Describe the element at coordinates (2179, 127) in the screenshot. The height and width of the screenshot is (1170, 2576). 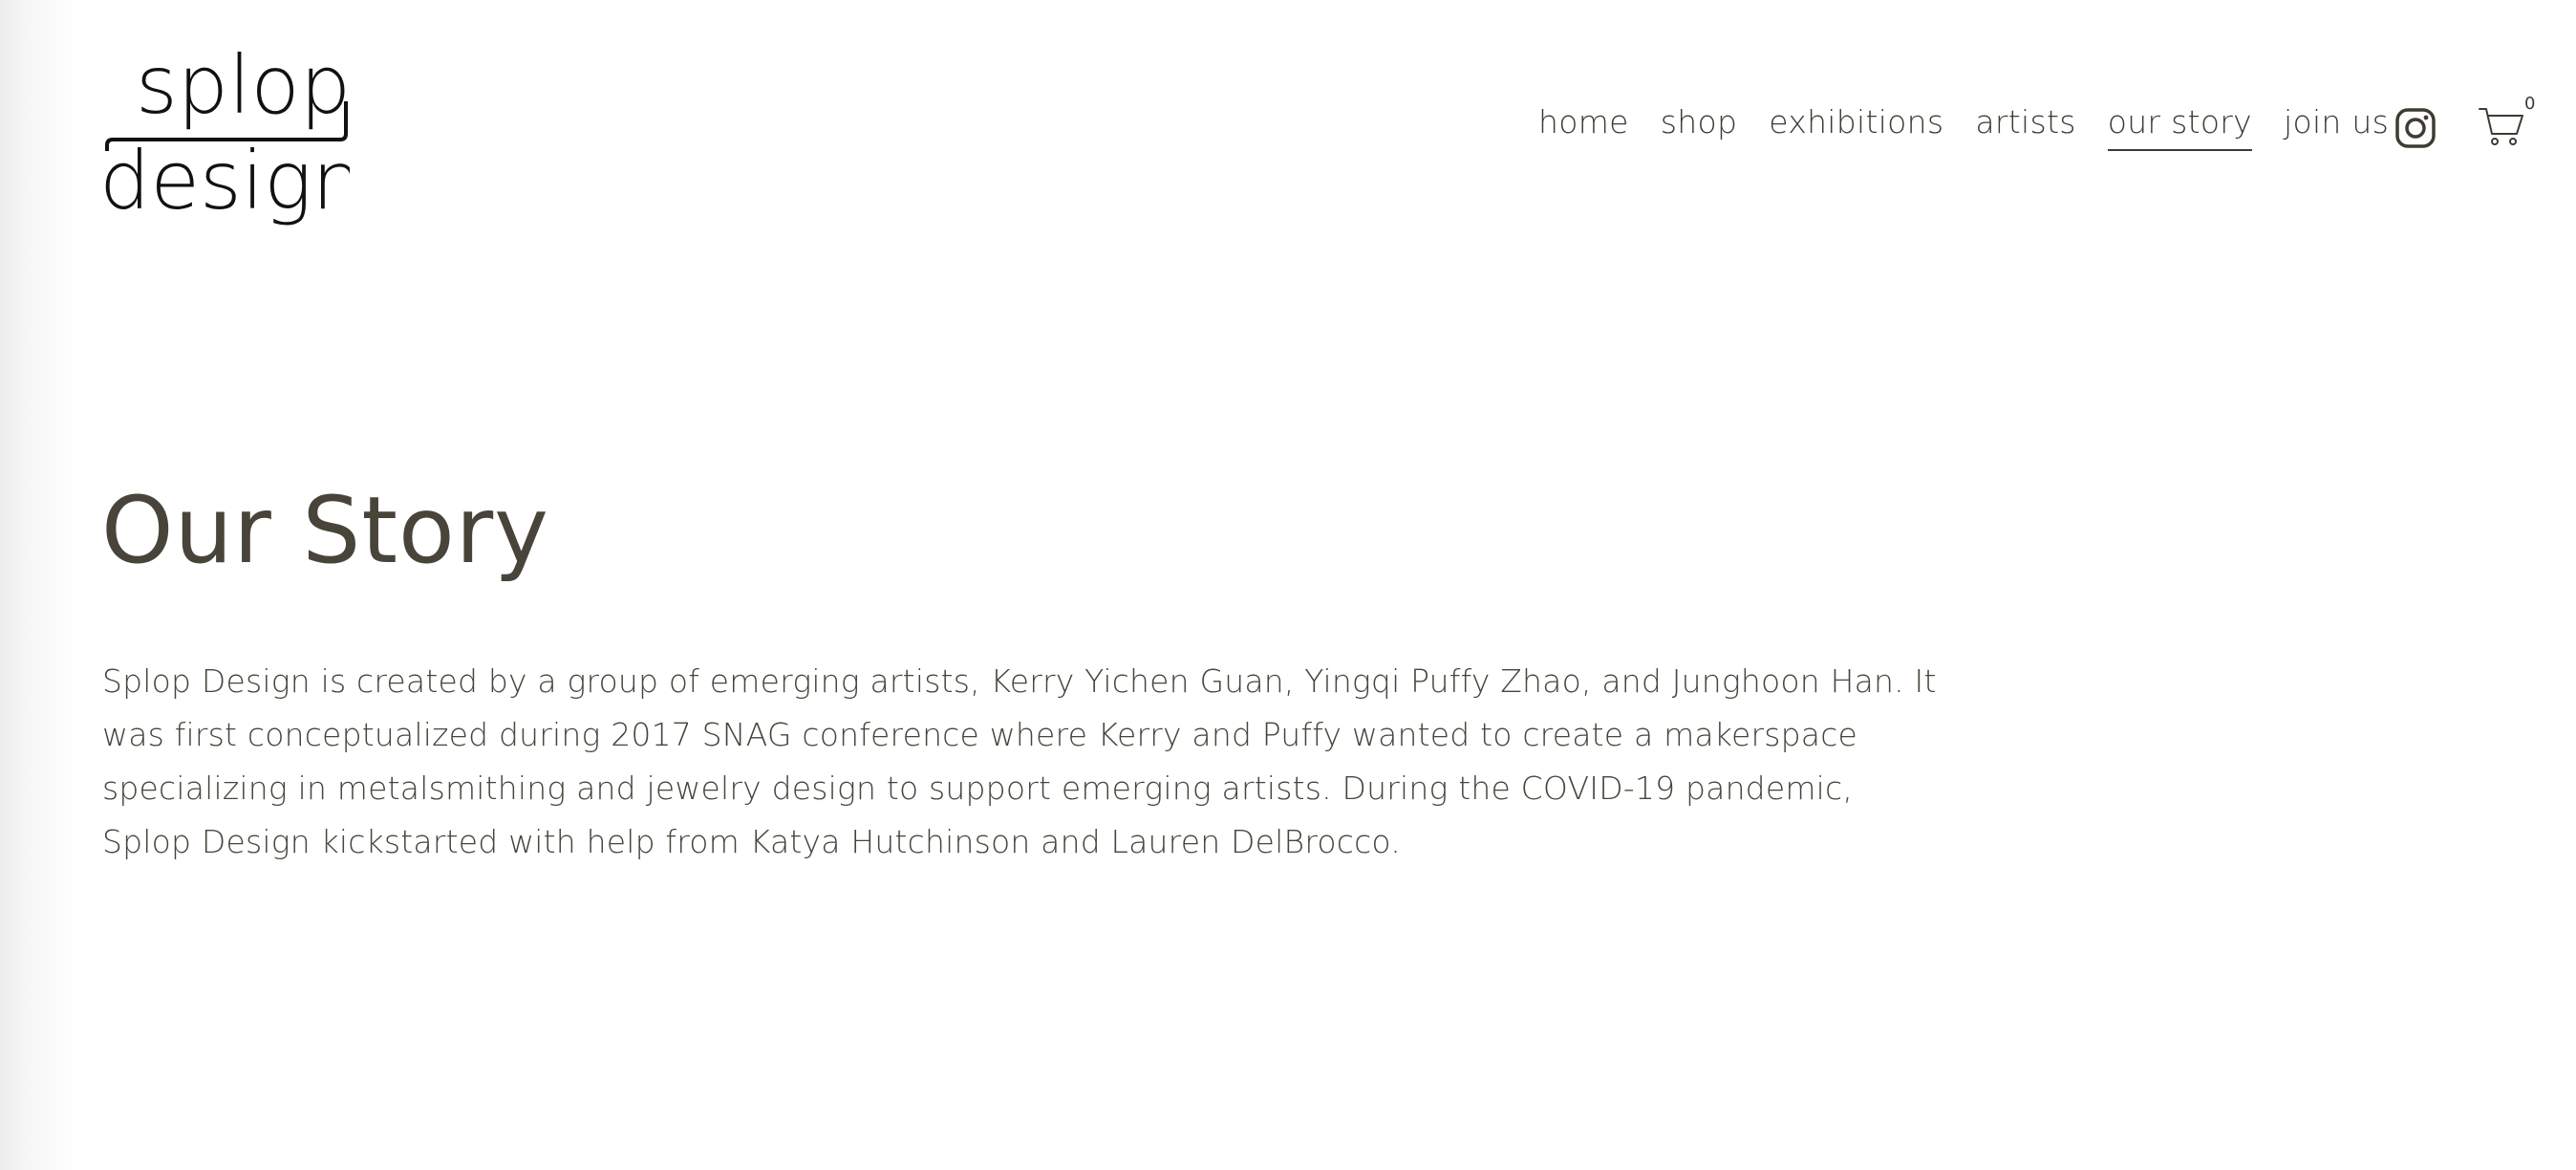
I see `nav-item-our-story: our story` at that location.